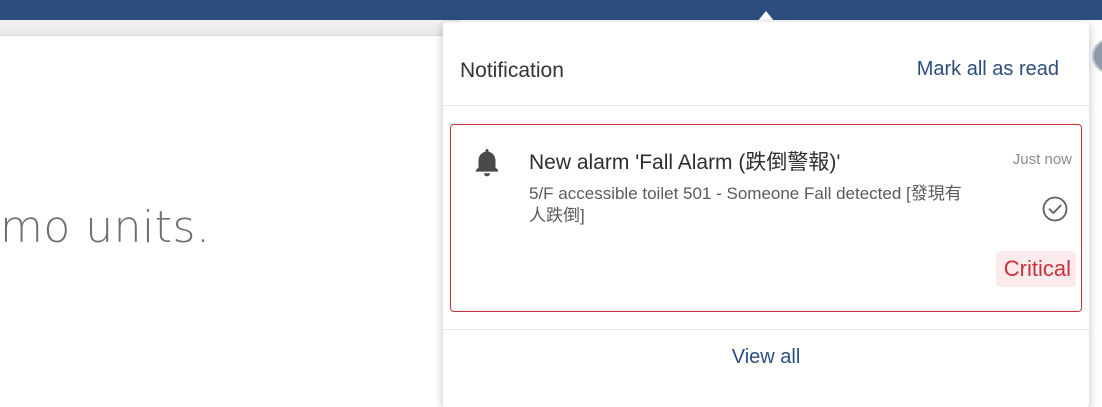 This screenshot has width=1102, height=407. Describe the element at coordinates (766, 16) in the screenshot. I see `panel-caret` at that location.